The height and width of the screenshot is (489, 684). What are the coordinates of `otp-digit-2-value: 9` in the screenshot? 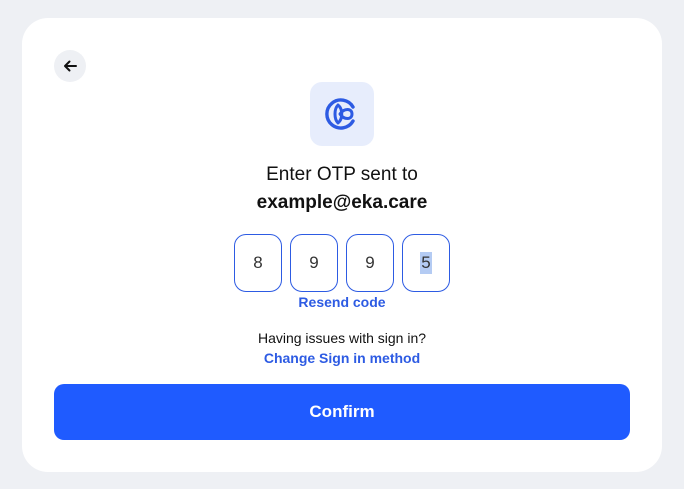 It's located at (314, 262).